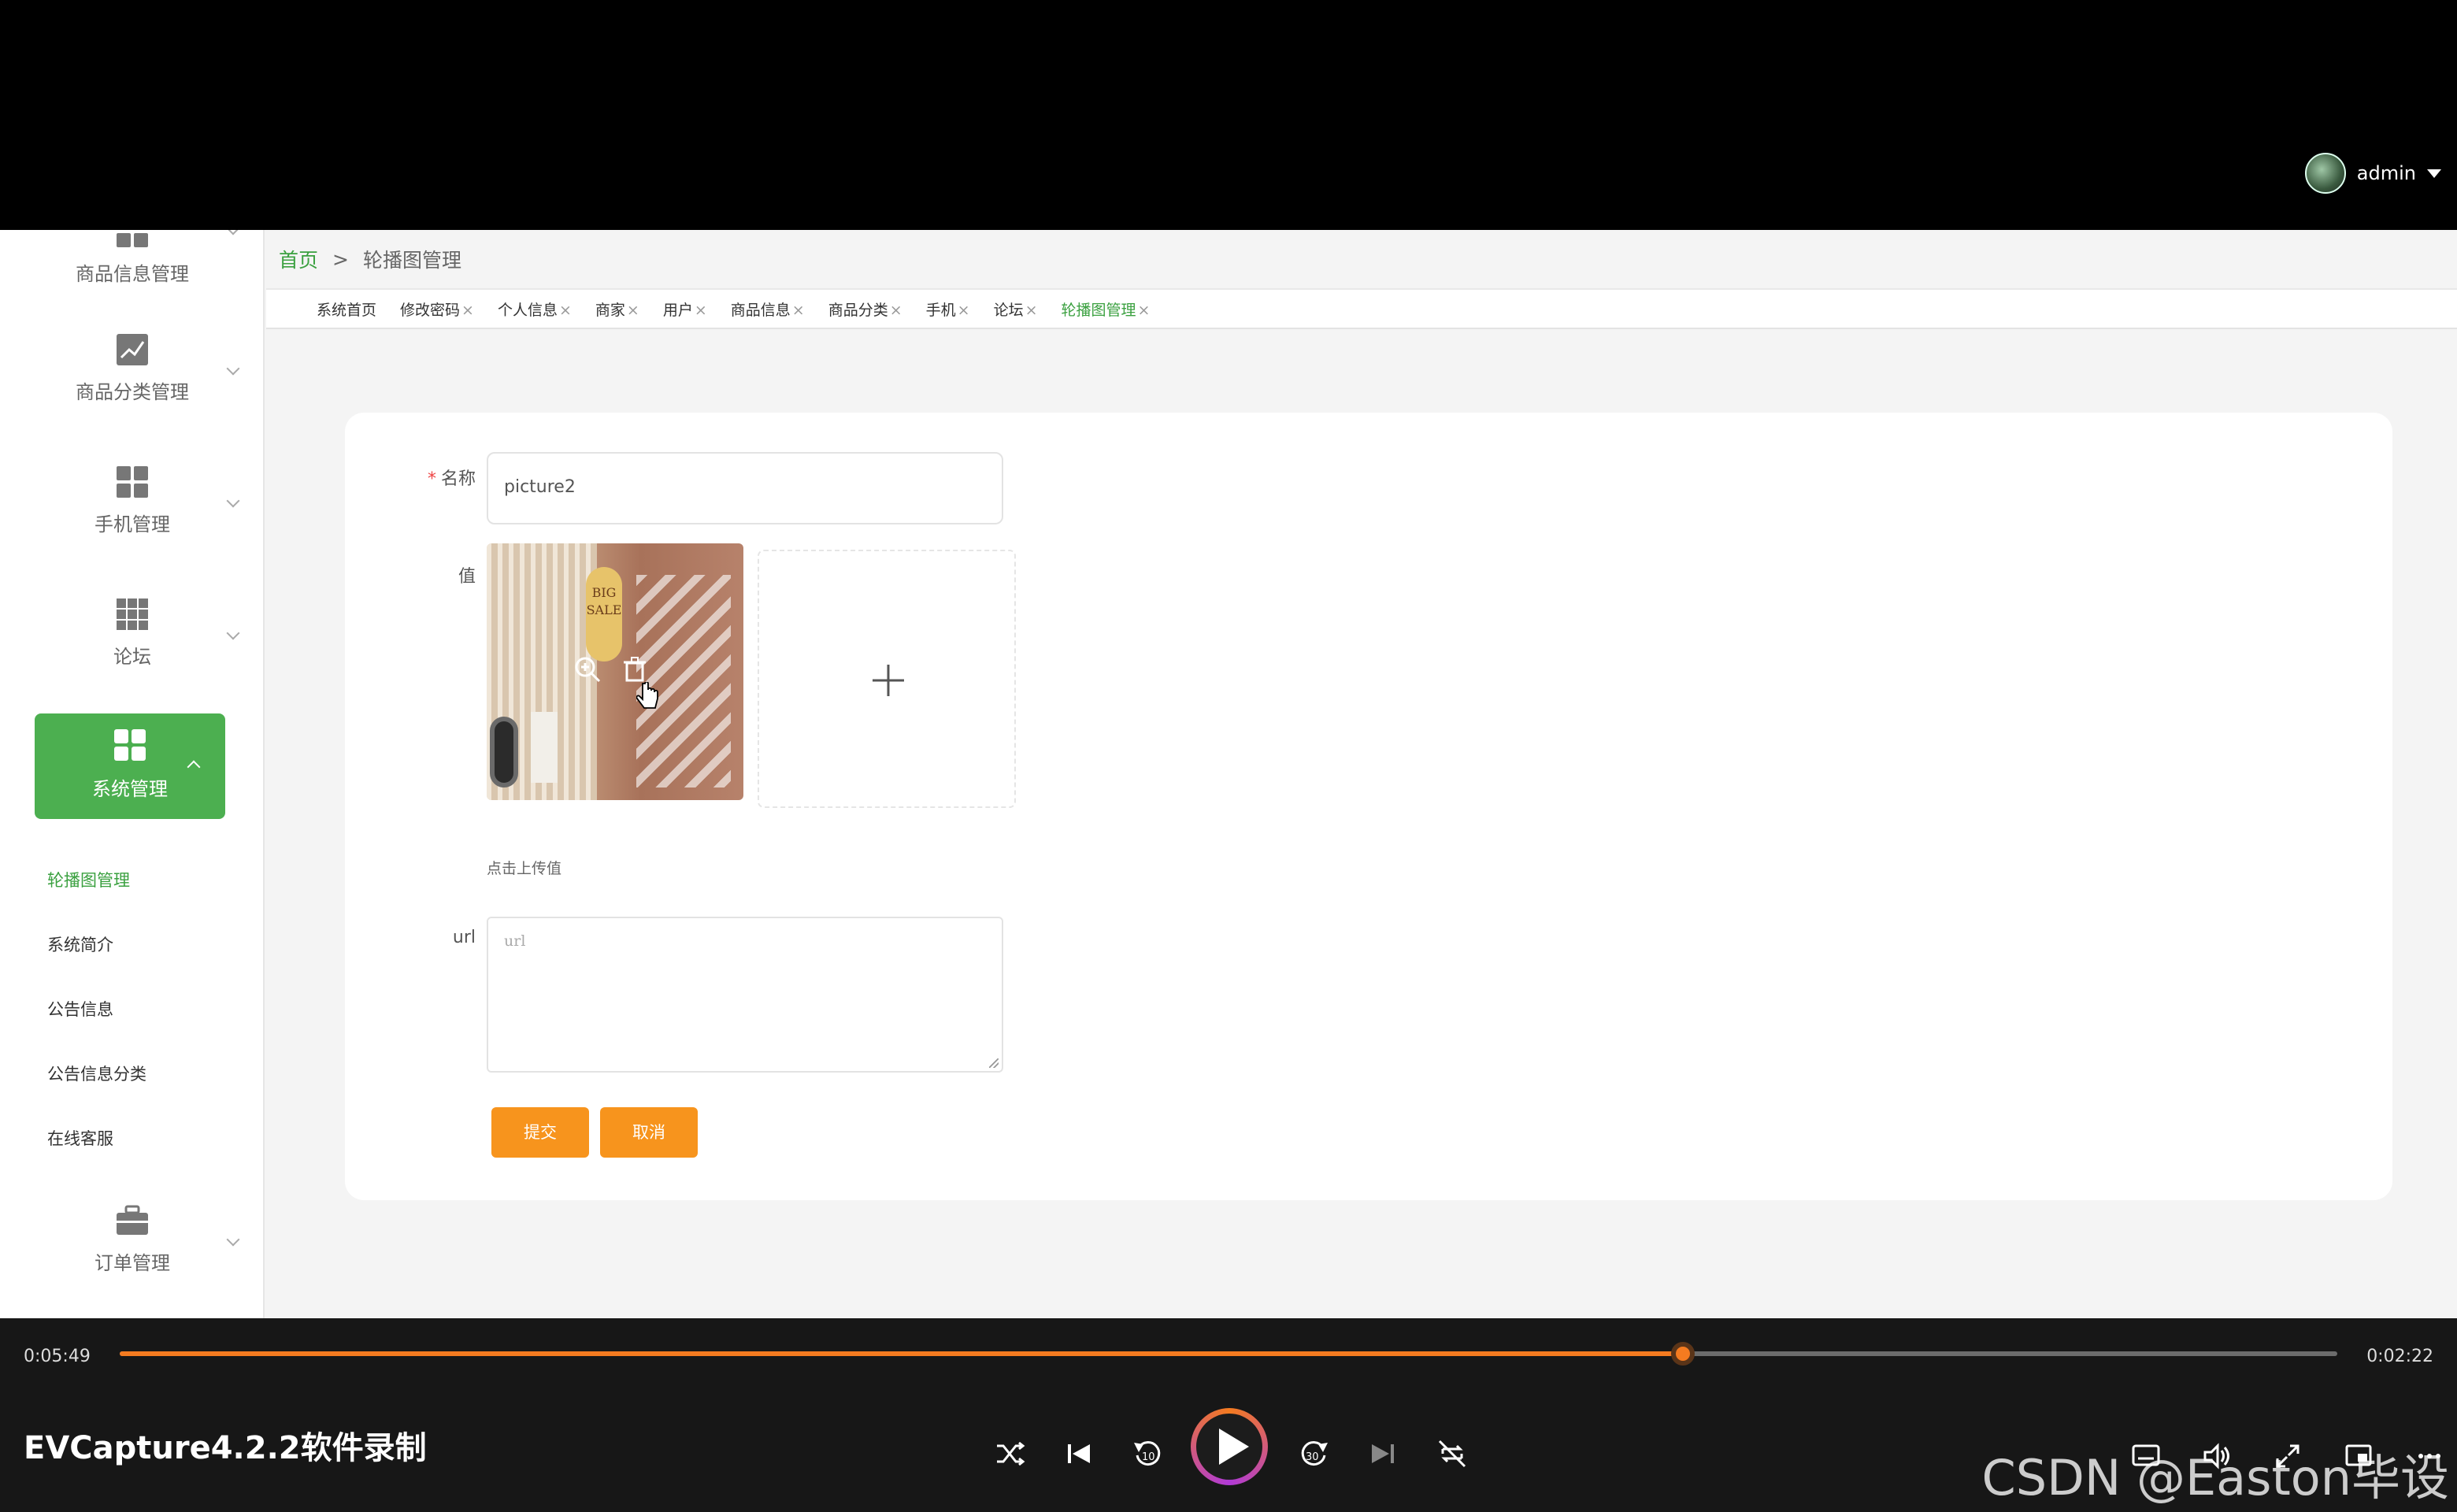 The image size is (2457, 1512). Describe the element at coordinates (131, 368) in the screenshot. I see `sidebar-group-product-category: 商品分类管理` at that location.